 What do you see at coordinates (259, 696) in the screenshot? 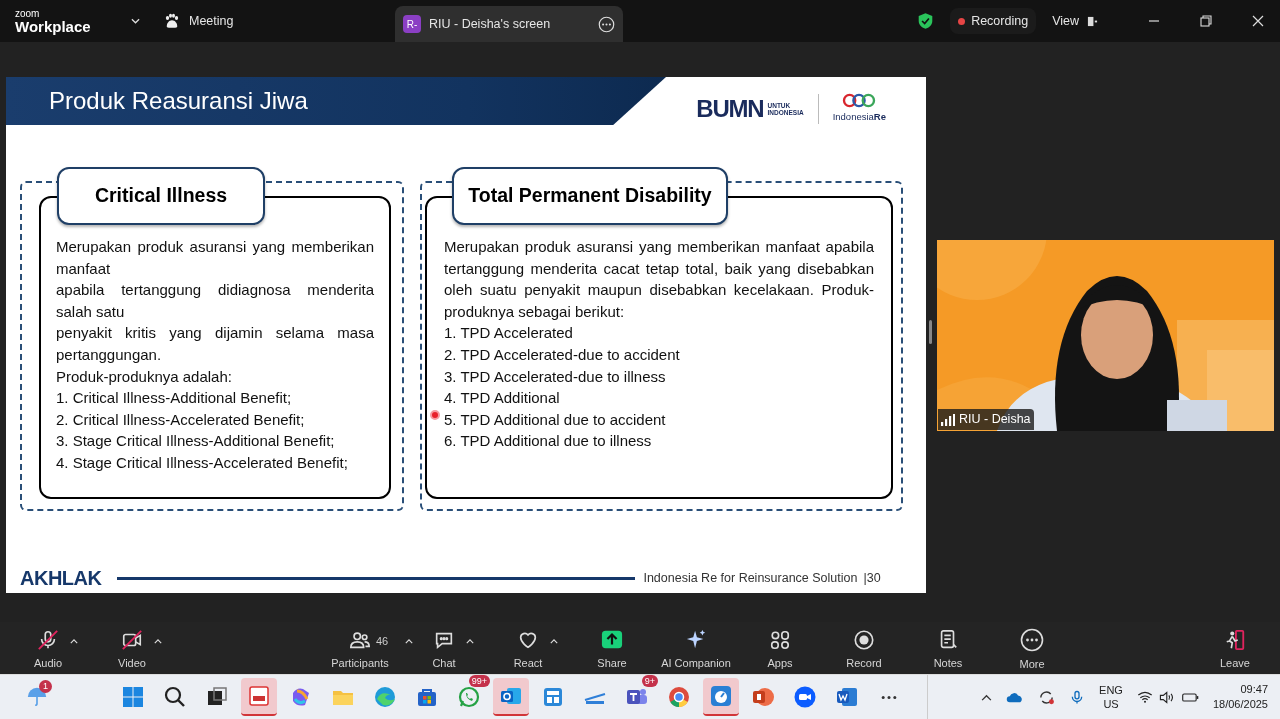
I see `document-app-icon` at bounding box center [259, 696].